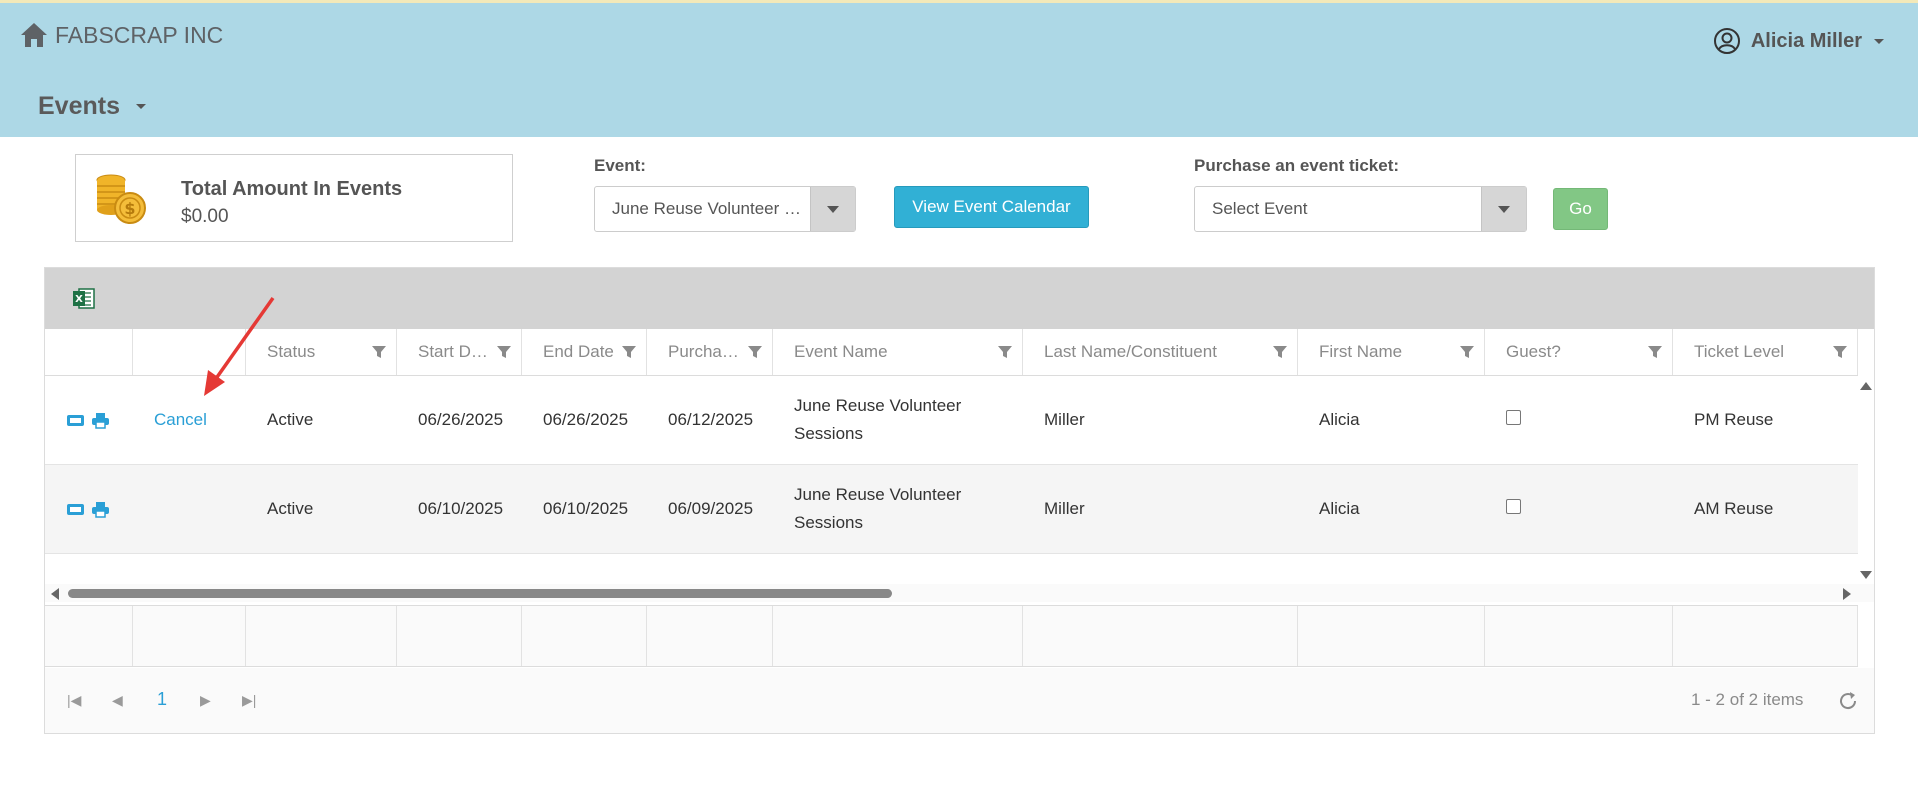 The width and height of the screenshot is (1918, 792). Describe the element at coordinates (1866, 386) in the screenshot. I see `scroll-up-icon` at that location.